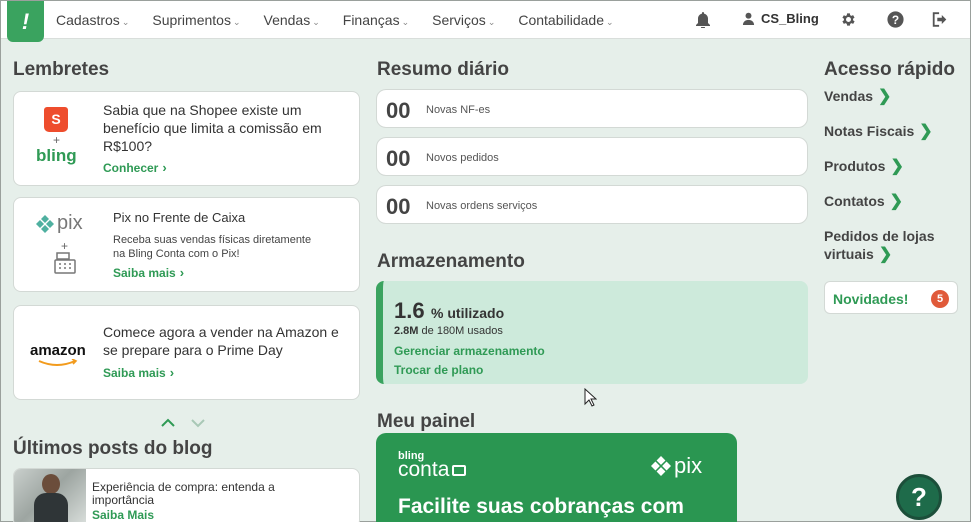 This screenshot has width=971, height=522. What do you see at coordinates (56, 155) in the screenshot?
I see `bling-logo-small: bling` at bounding box center [56, 155].